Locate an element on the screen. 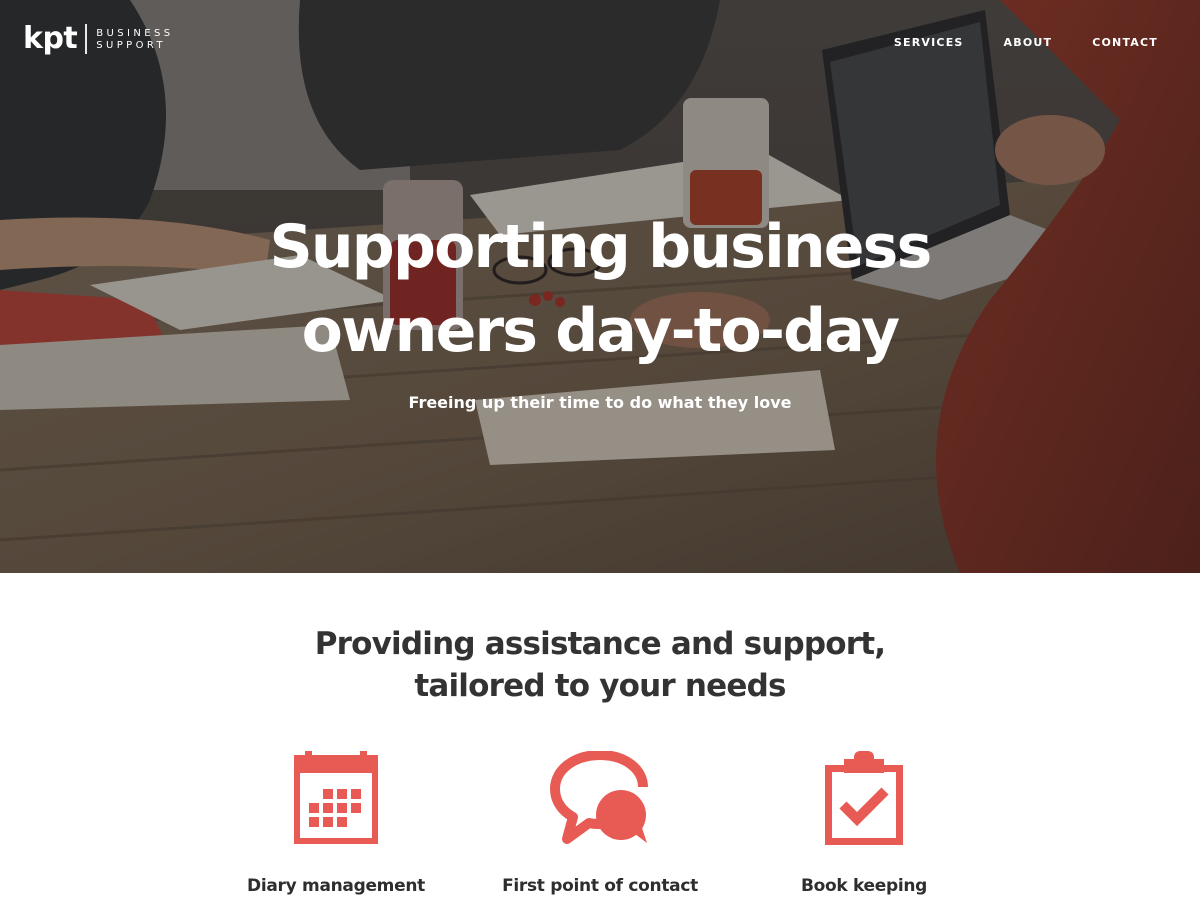 The image size is (1200, 900). service-diary-management: Diary management is located at coordinates (336, 823).